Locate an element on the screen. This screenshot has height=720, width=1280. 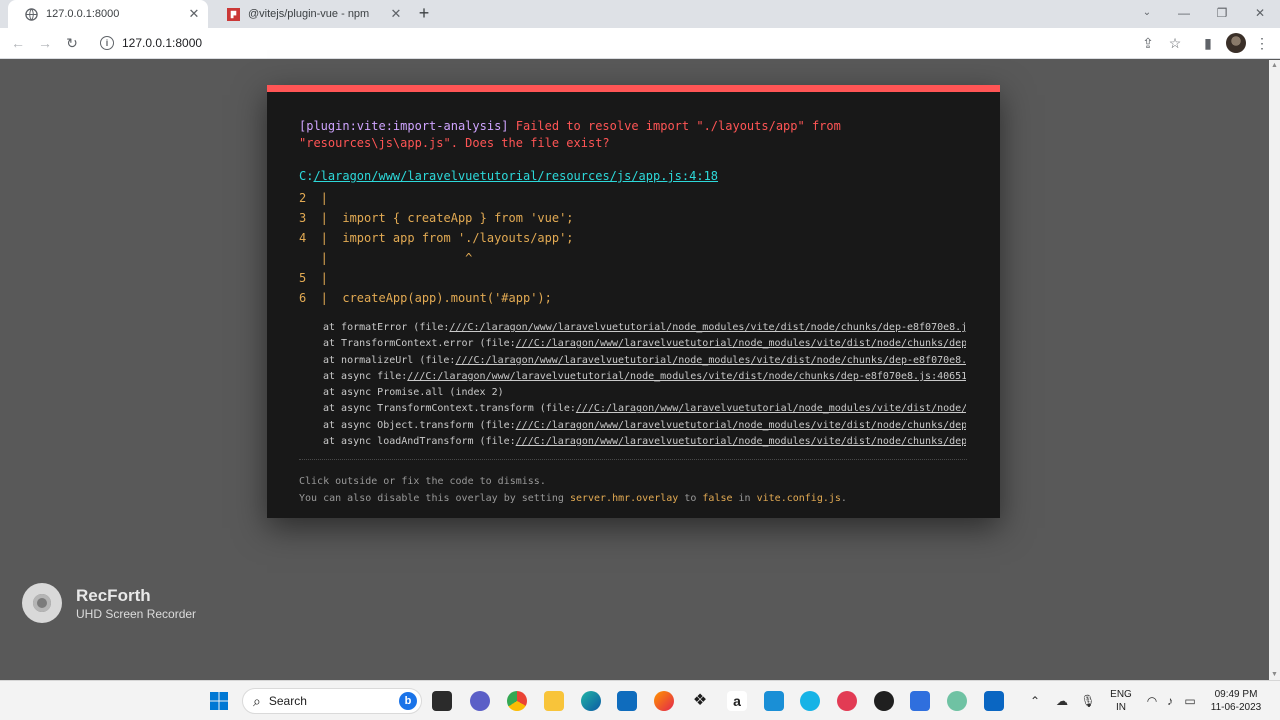
tab-npm: @vitejs/plugin-vue - npm ✕ is located at coordinates (310, 14).